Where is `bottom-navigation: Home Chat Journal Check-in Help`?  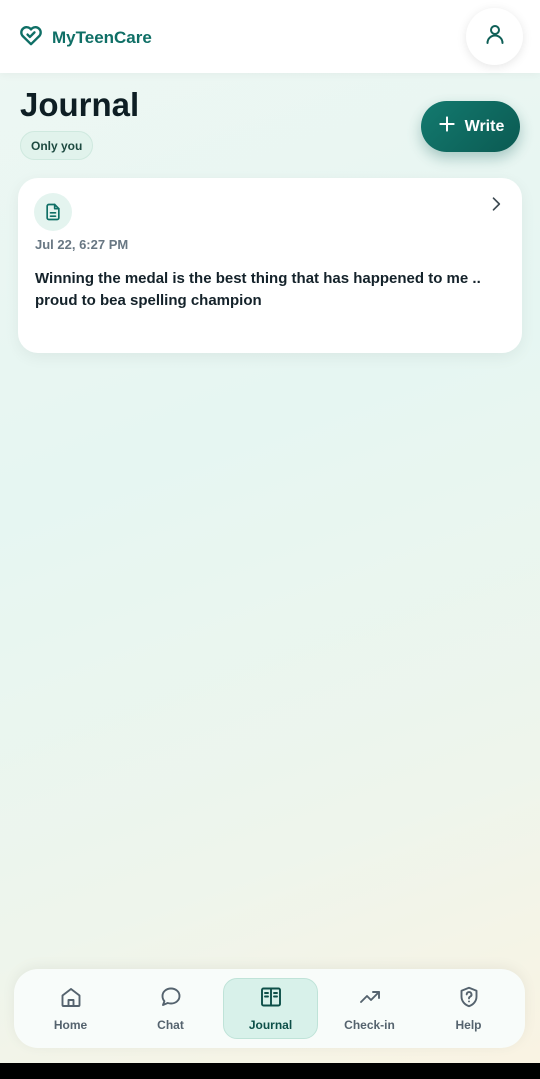
bottom-navigation: Home Chat Journal Check-in Help is located at coordinates (269, 1008).